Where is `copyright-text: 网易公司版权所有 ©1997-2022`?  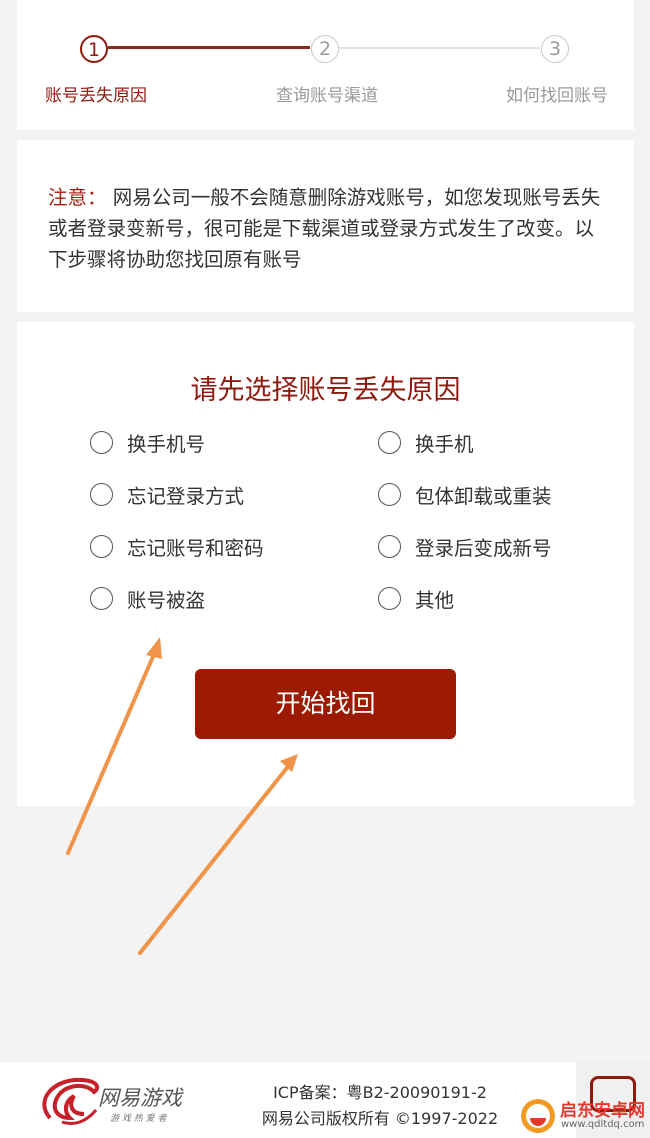
copyright-text: 网易公司版权所有 ©1997-2022 is located at coordinates (380, 1118).